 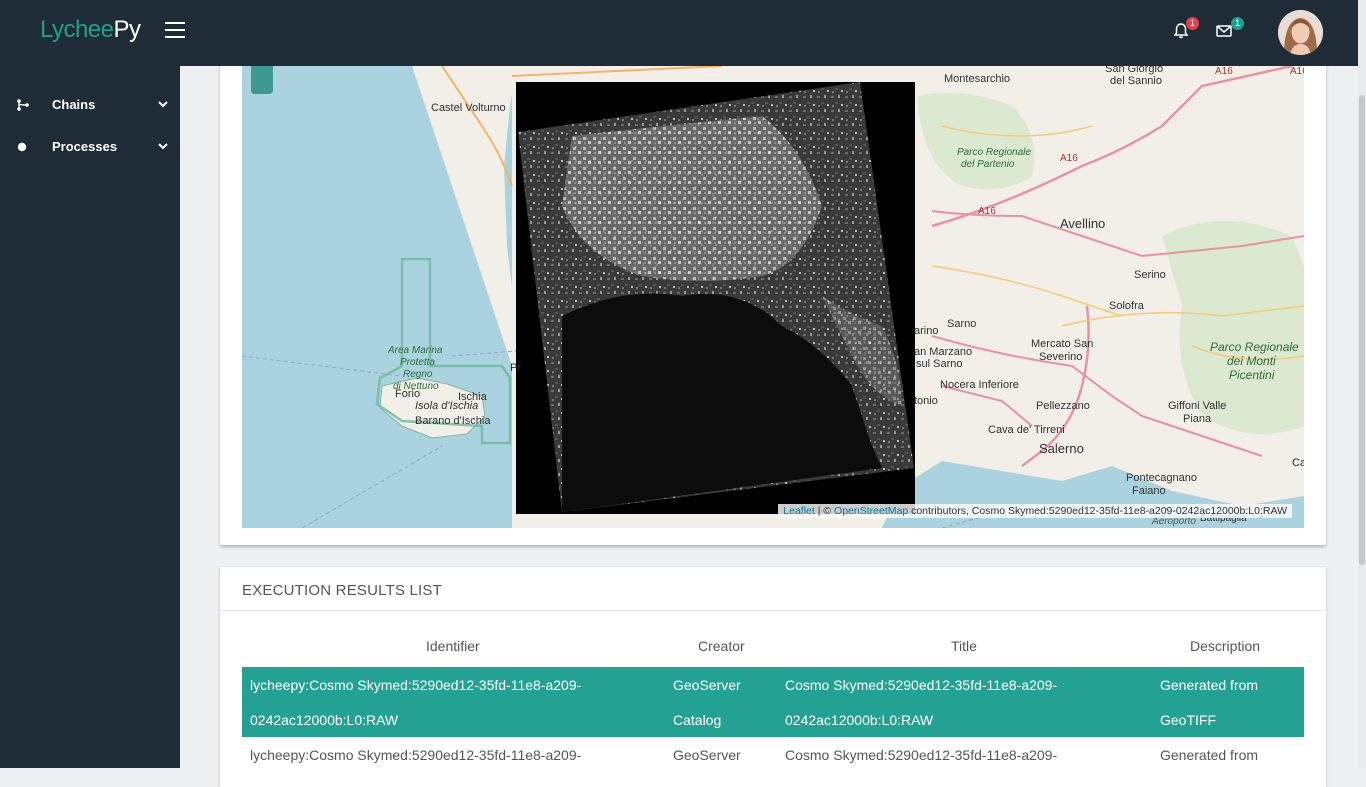 I want to click on map-label: Isola d'Ischia, so click(x=446, y=406).